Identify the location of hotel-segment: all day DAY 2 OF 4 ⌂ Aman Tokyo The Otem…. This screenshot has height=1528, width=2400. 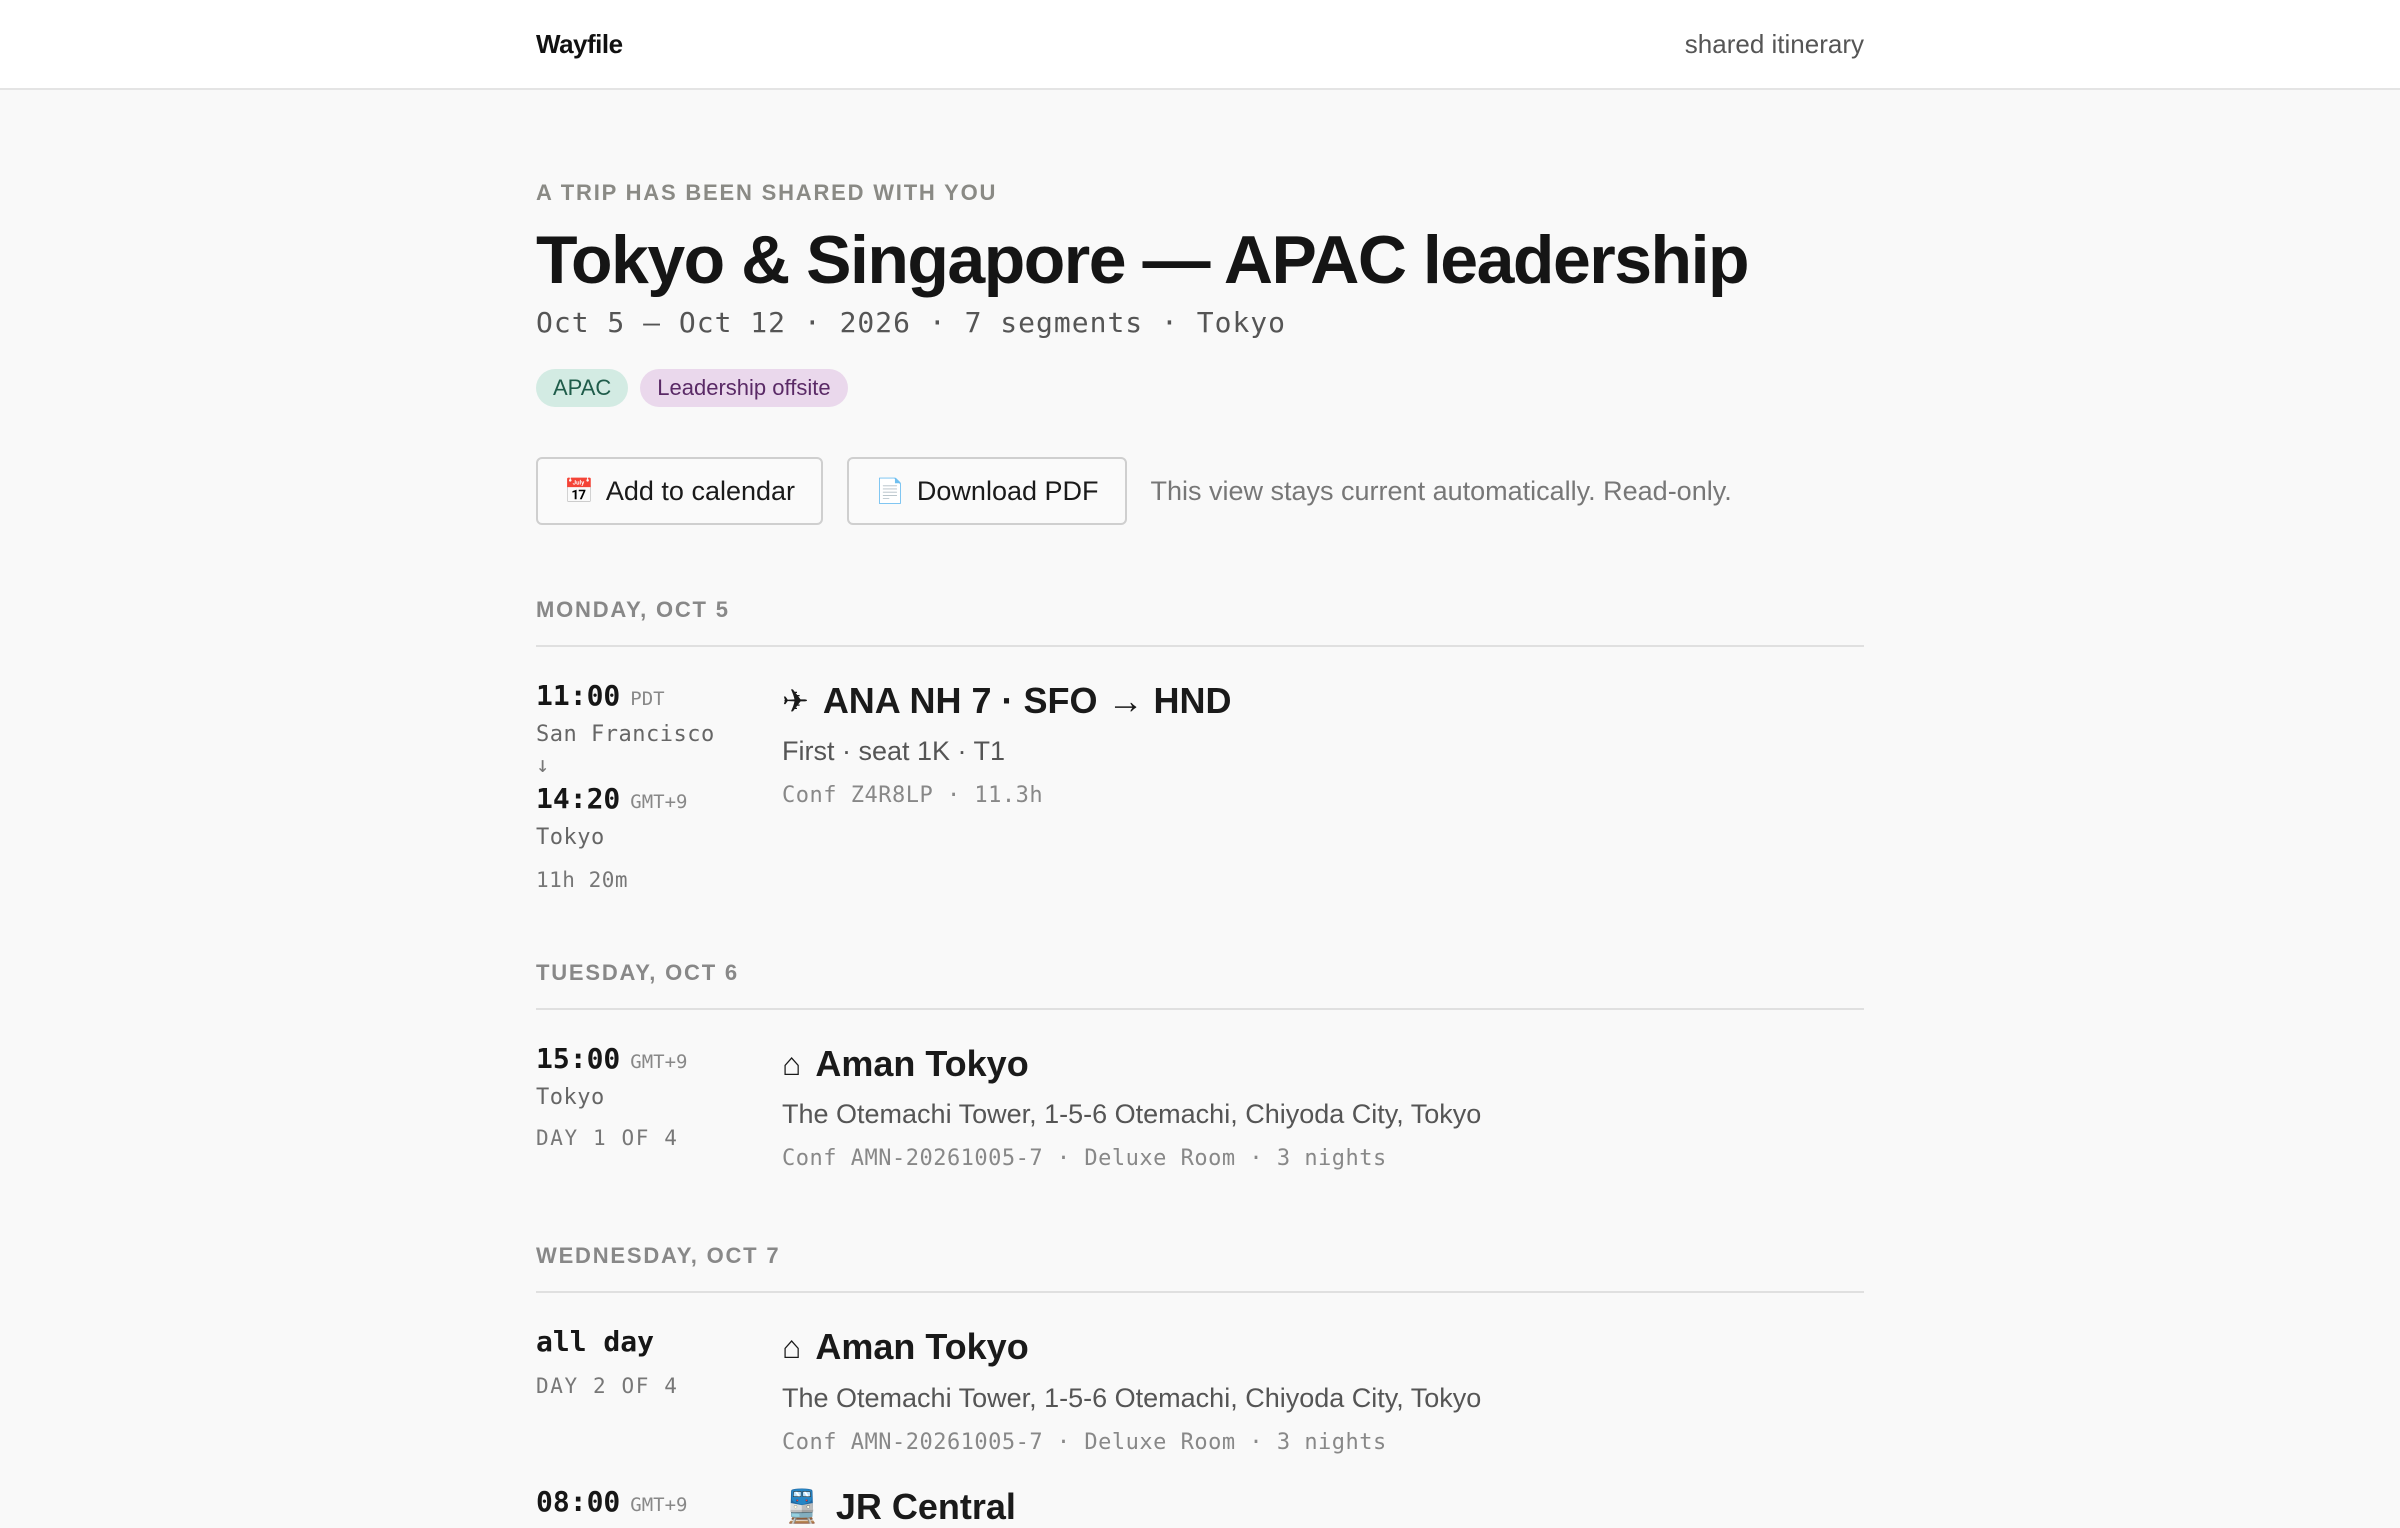
(1200, 1373).